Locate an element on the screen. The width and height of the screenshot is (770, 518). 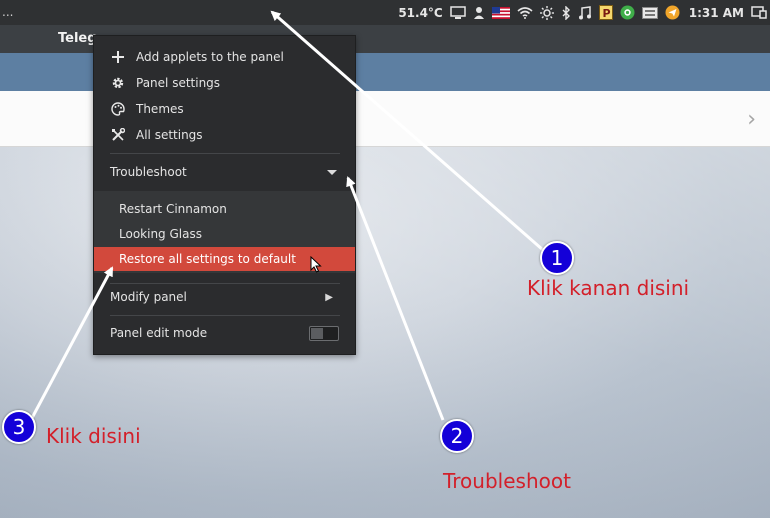
music-icon is located at coordinates (585, 12).